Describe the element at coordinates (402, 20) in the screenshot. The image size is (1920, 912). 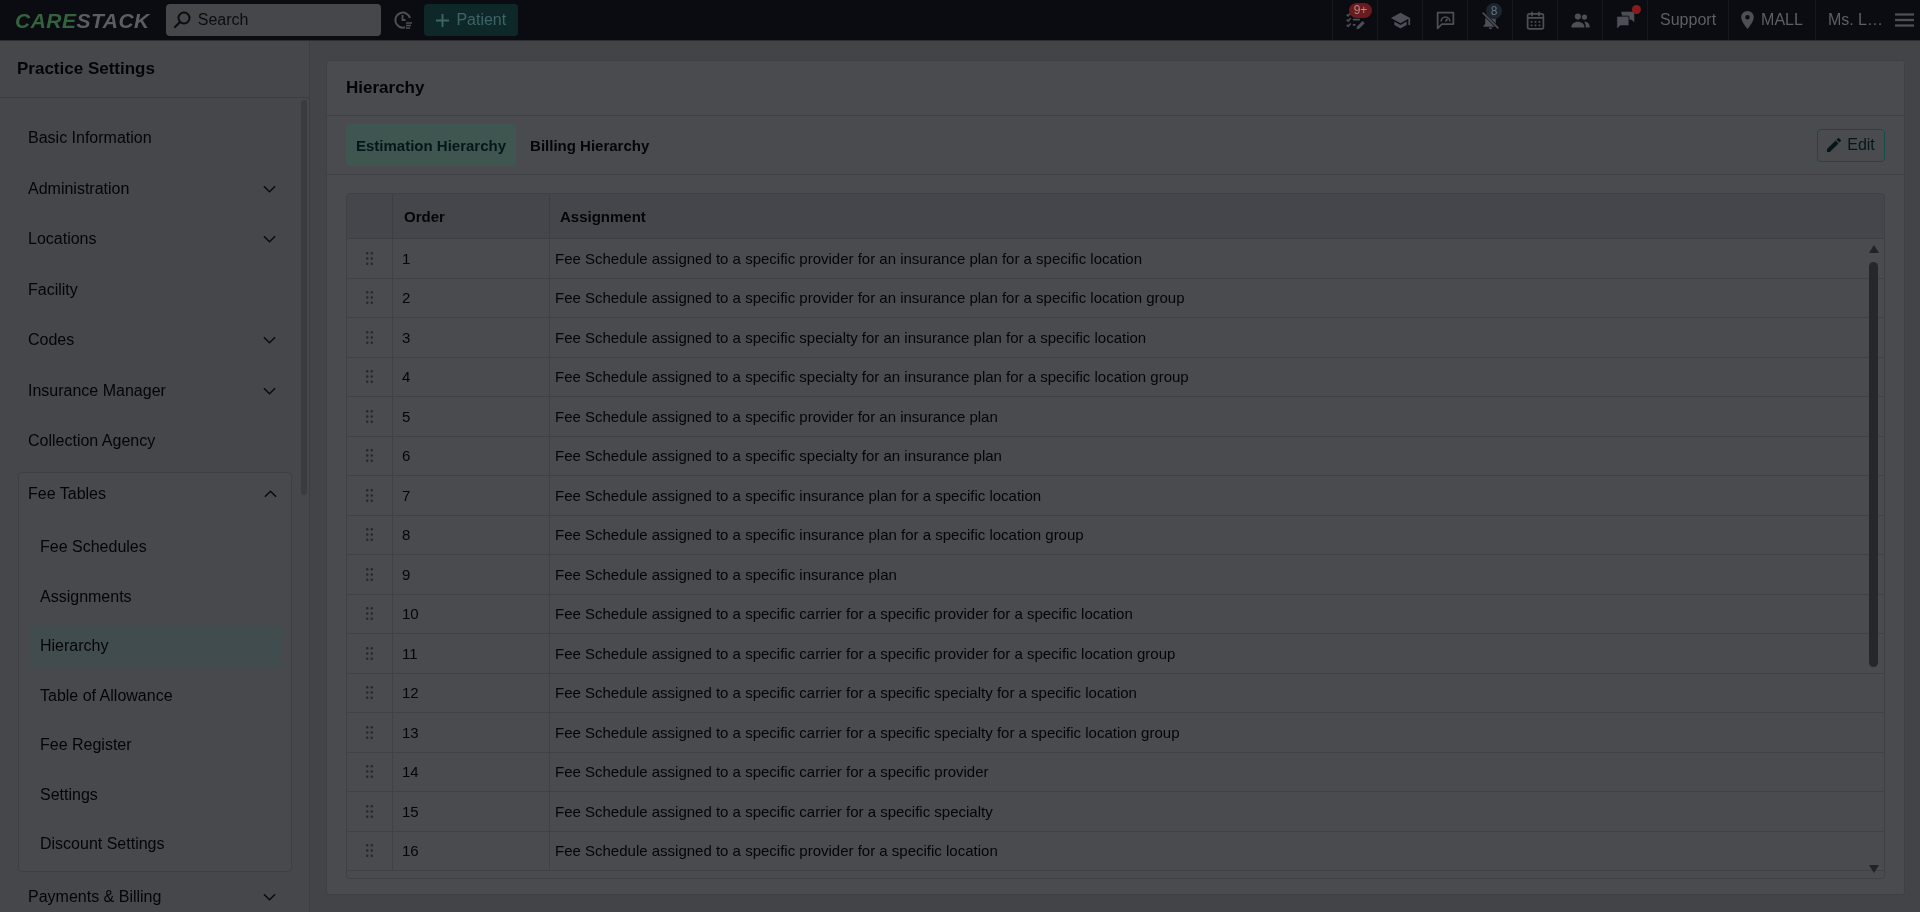
I see `clock-icon` at that location.